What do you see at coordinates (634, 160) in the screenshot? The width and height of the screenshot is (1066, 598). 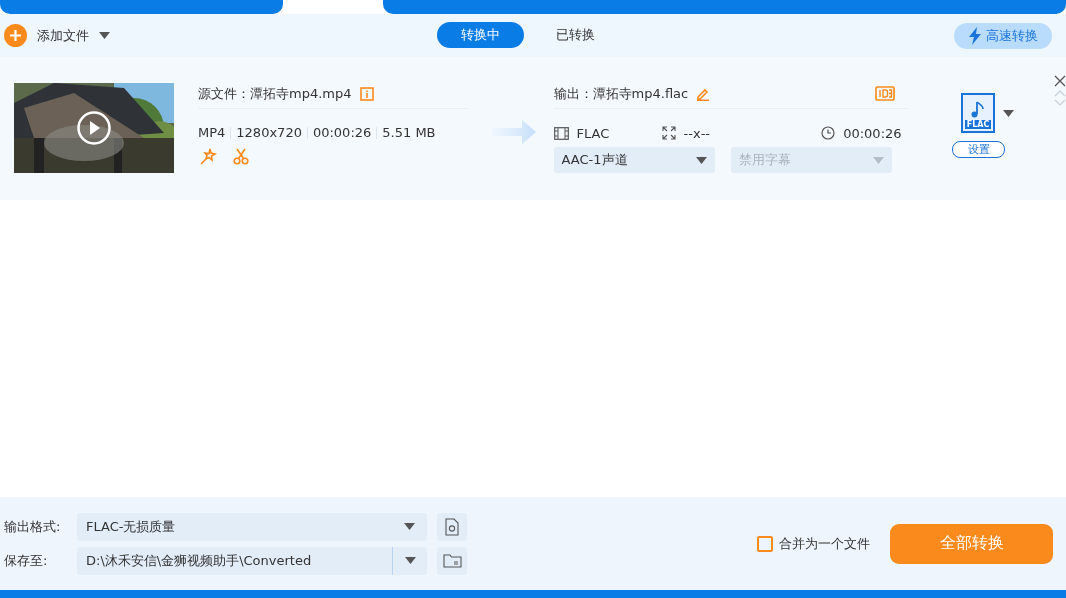 I see `audio-track-select: AAC-1声道` at bounding box center [634, 160].